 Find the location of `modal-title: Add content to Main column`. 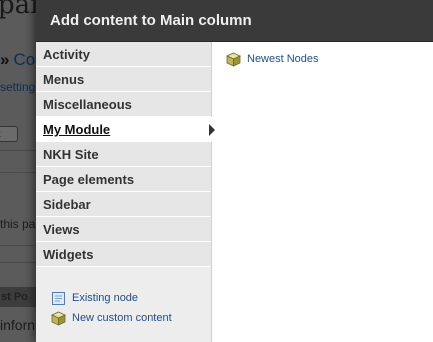

modal-title: Add content to Main column is located at coordinates (151, 20).